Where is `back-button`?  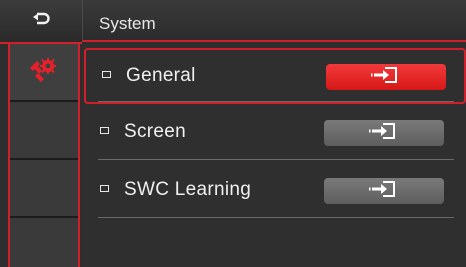 back-button is located at coordinates (41, 22).